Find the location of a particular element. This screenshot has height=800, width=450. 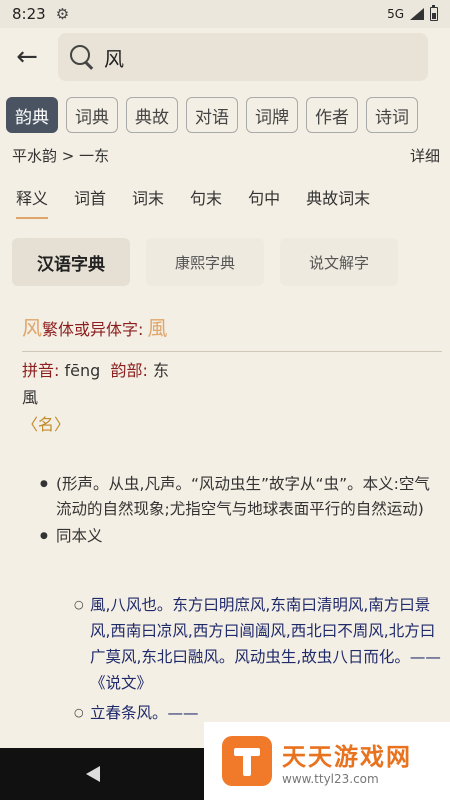

tab-zuozhe: 作者 is located at coordinates (332, 115).